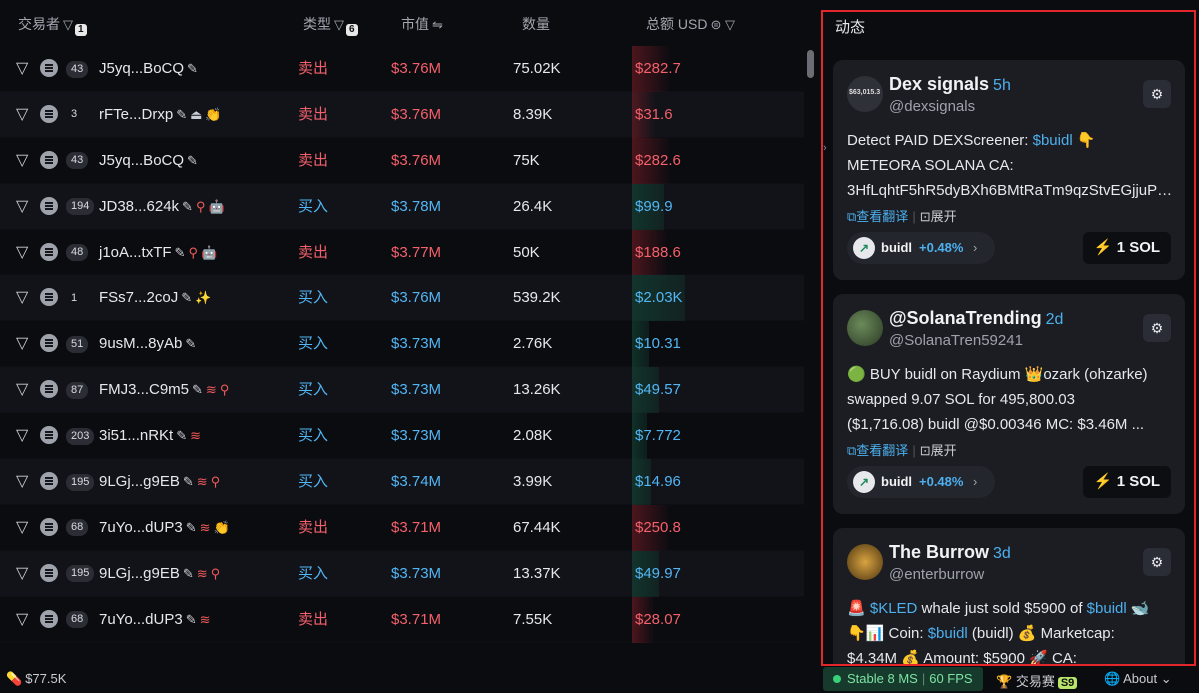  Describe the element at coordinates (1002, 608) in the screenshot. I see `post-text: whale just sold $5900 of` at that location.